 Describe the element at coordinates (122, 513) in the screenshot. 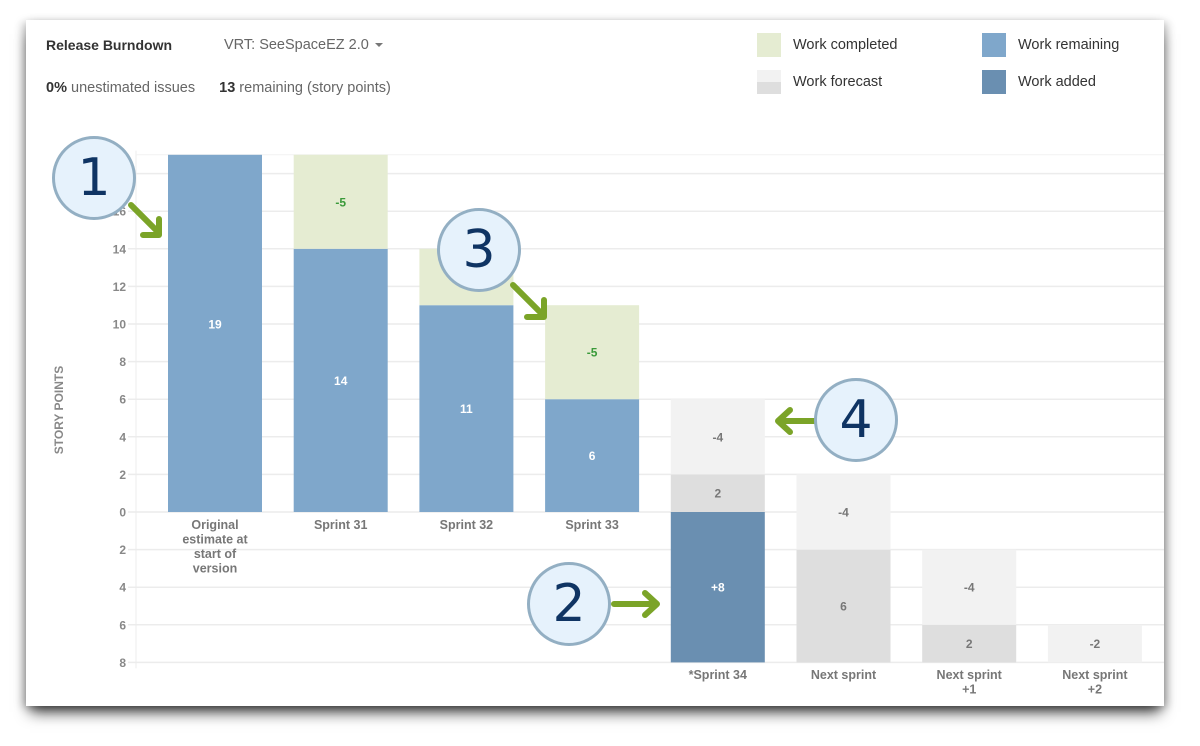

I see `y-tick-label: 0` at that location.